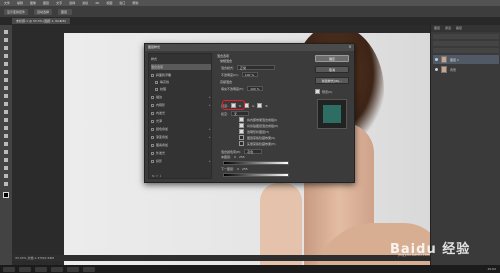 The width and height of the screenshot is (500, 273). What do you see at coordinates (181, 67) in the screenshot?
I see `style-item-blending-options: 混合选项` at bounding box center [181, 67].